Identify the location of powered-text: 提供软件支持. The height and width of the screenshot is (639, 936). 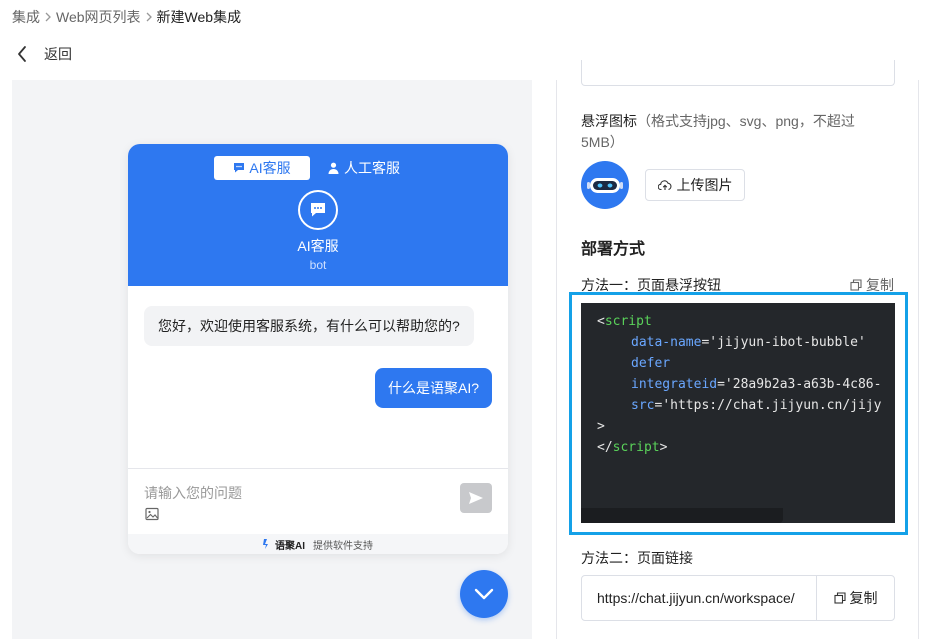
(343, 546).